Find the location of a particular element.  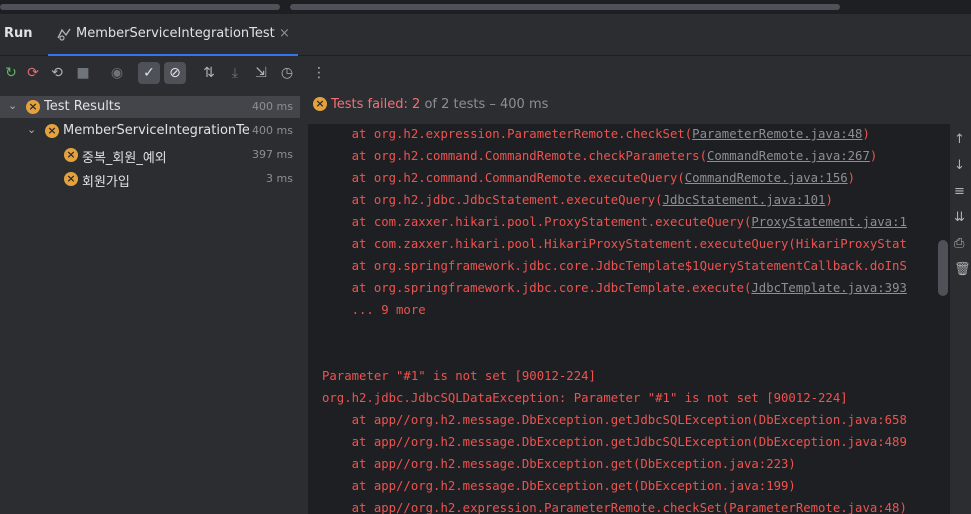

tree-row-time: 397 ms is located at coordinates (272, 154).